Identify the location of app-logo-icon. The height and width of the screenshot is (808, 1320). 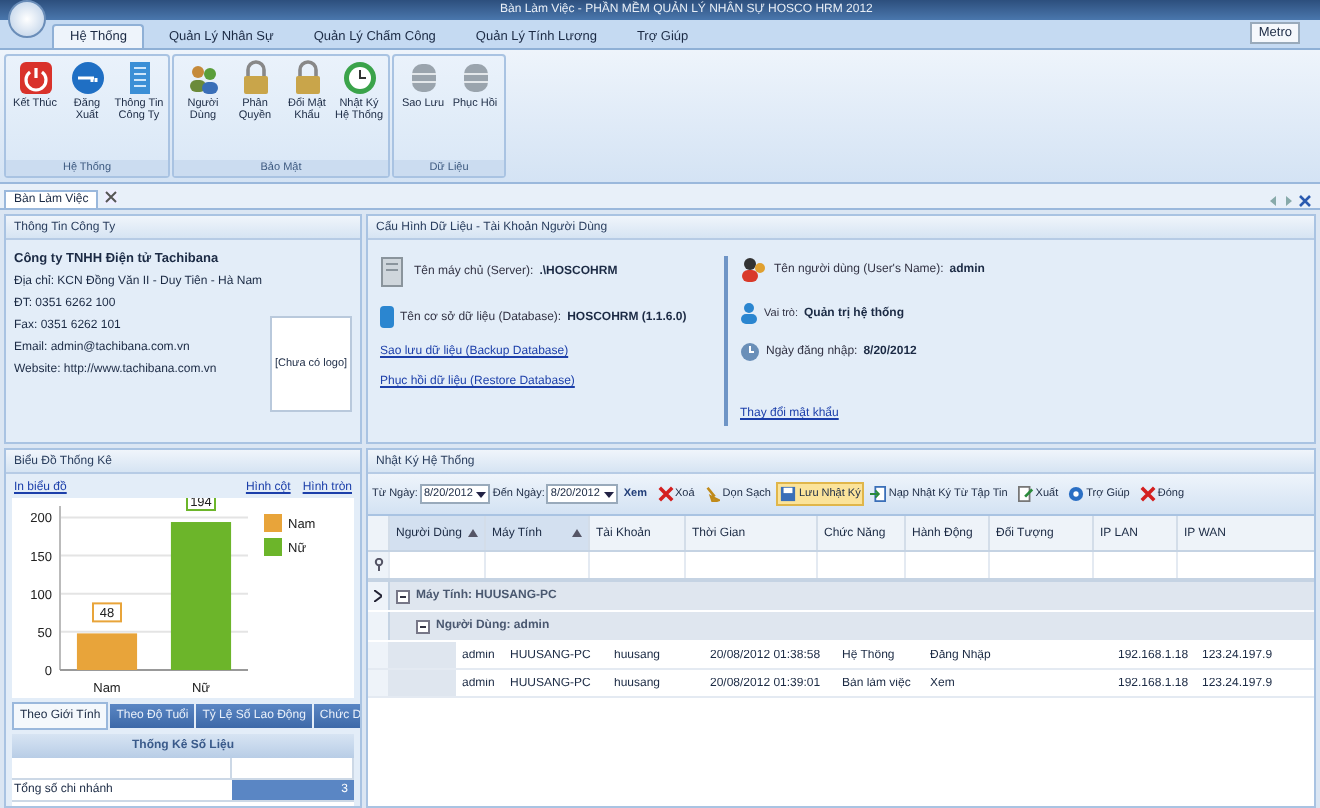
(27, 19).